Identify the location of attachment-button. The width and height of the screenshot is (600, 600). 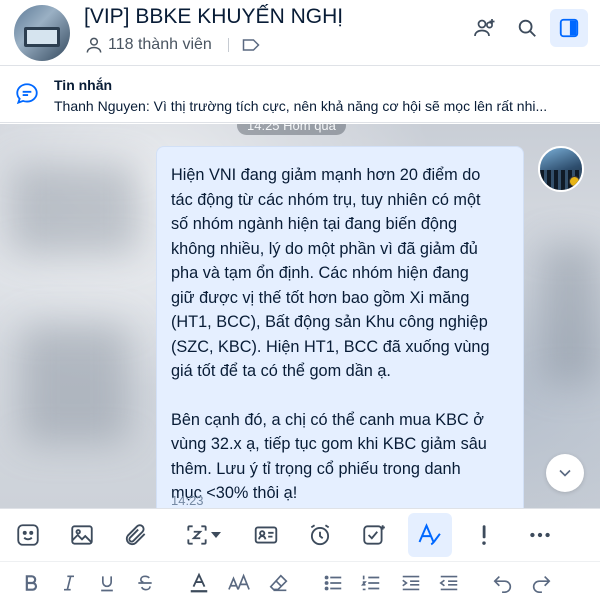
(136, 535).